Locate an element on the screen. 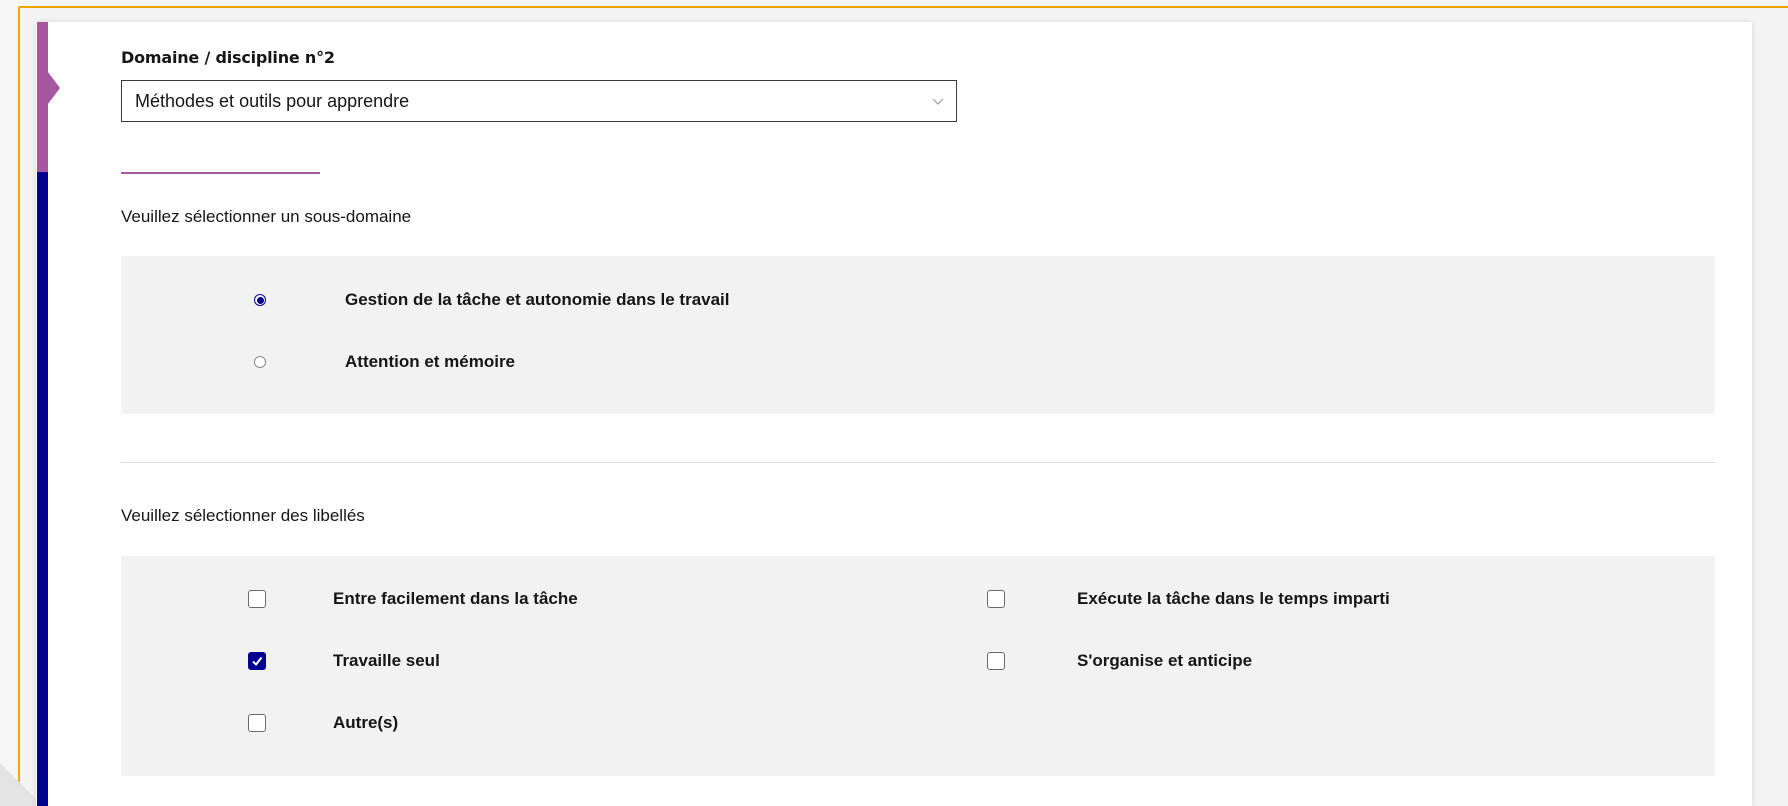 Image resolution: width=1788 pixels, height=806 pixels. radio-dot is located at coordinates (260, 300).